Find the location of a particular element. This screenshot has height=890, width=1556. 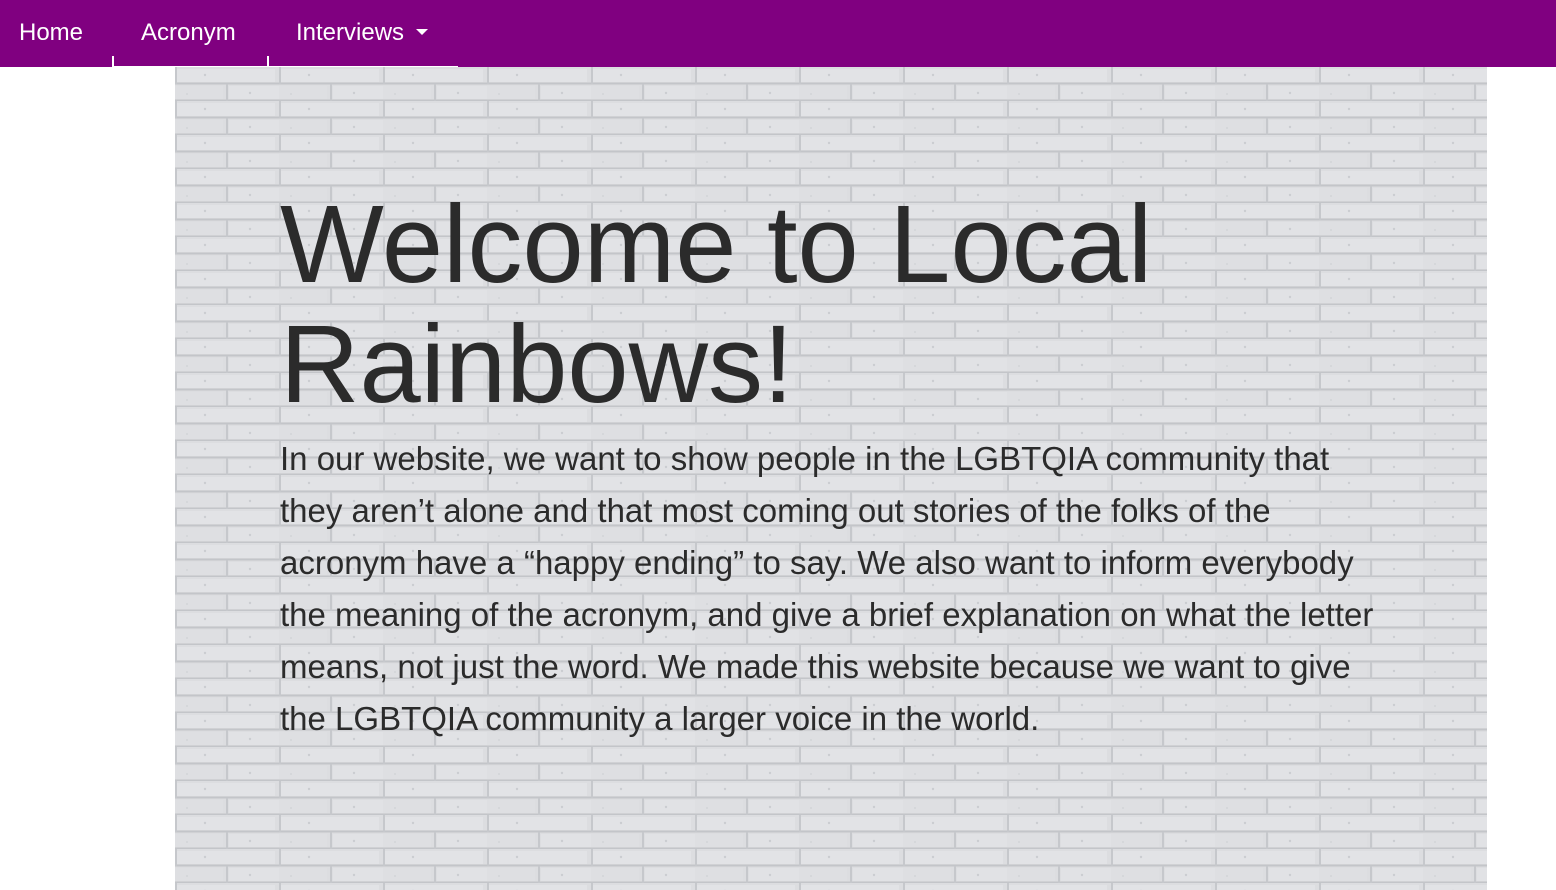

nav-divider is located at coordinates (113, 62).